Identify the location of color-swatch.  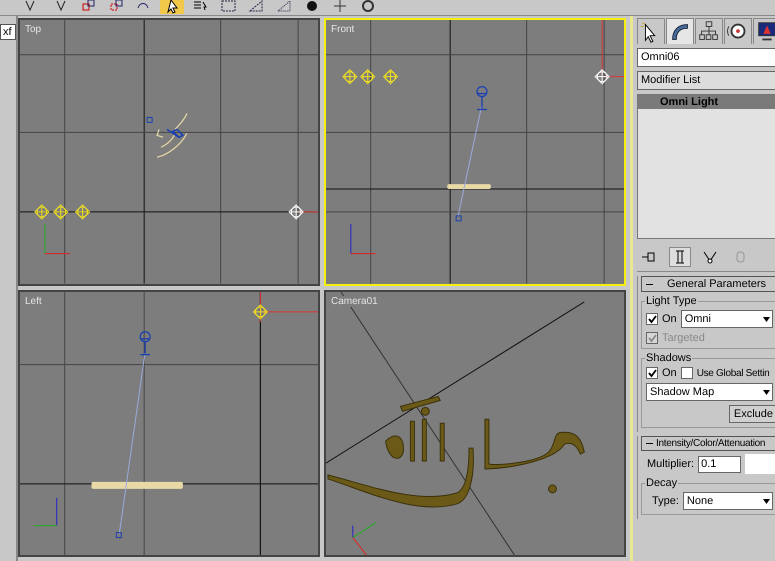
(760, 464).